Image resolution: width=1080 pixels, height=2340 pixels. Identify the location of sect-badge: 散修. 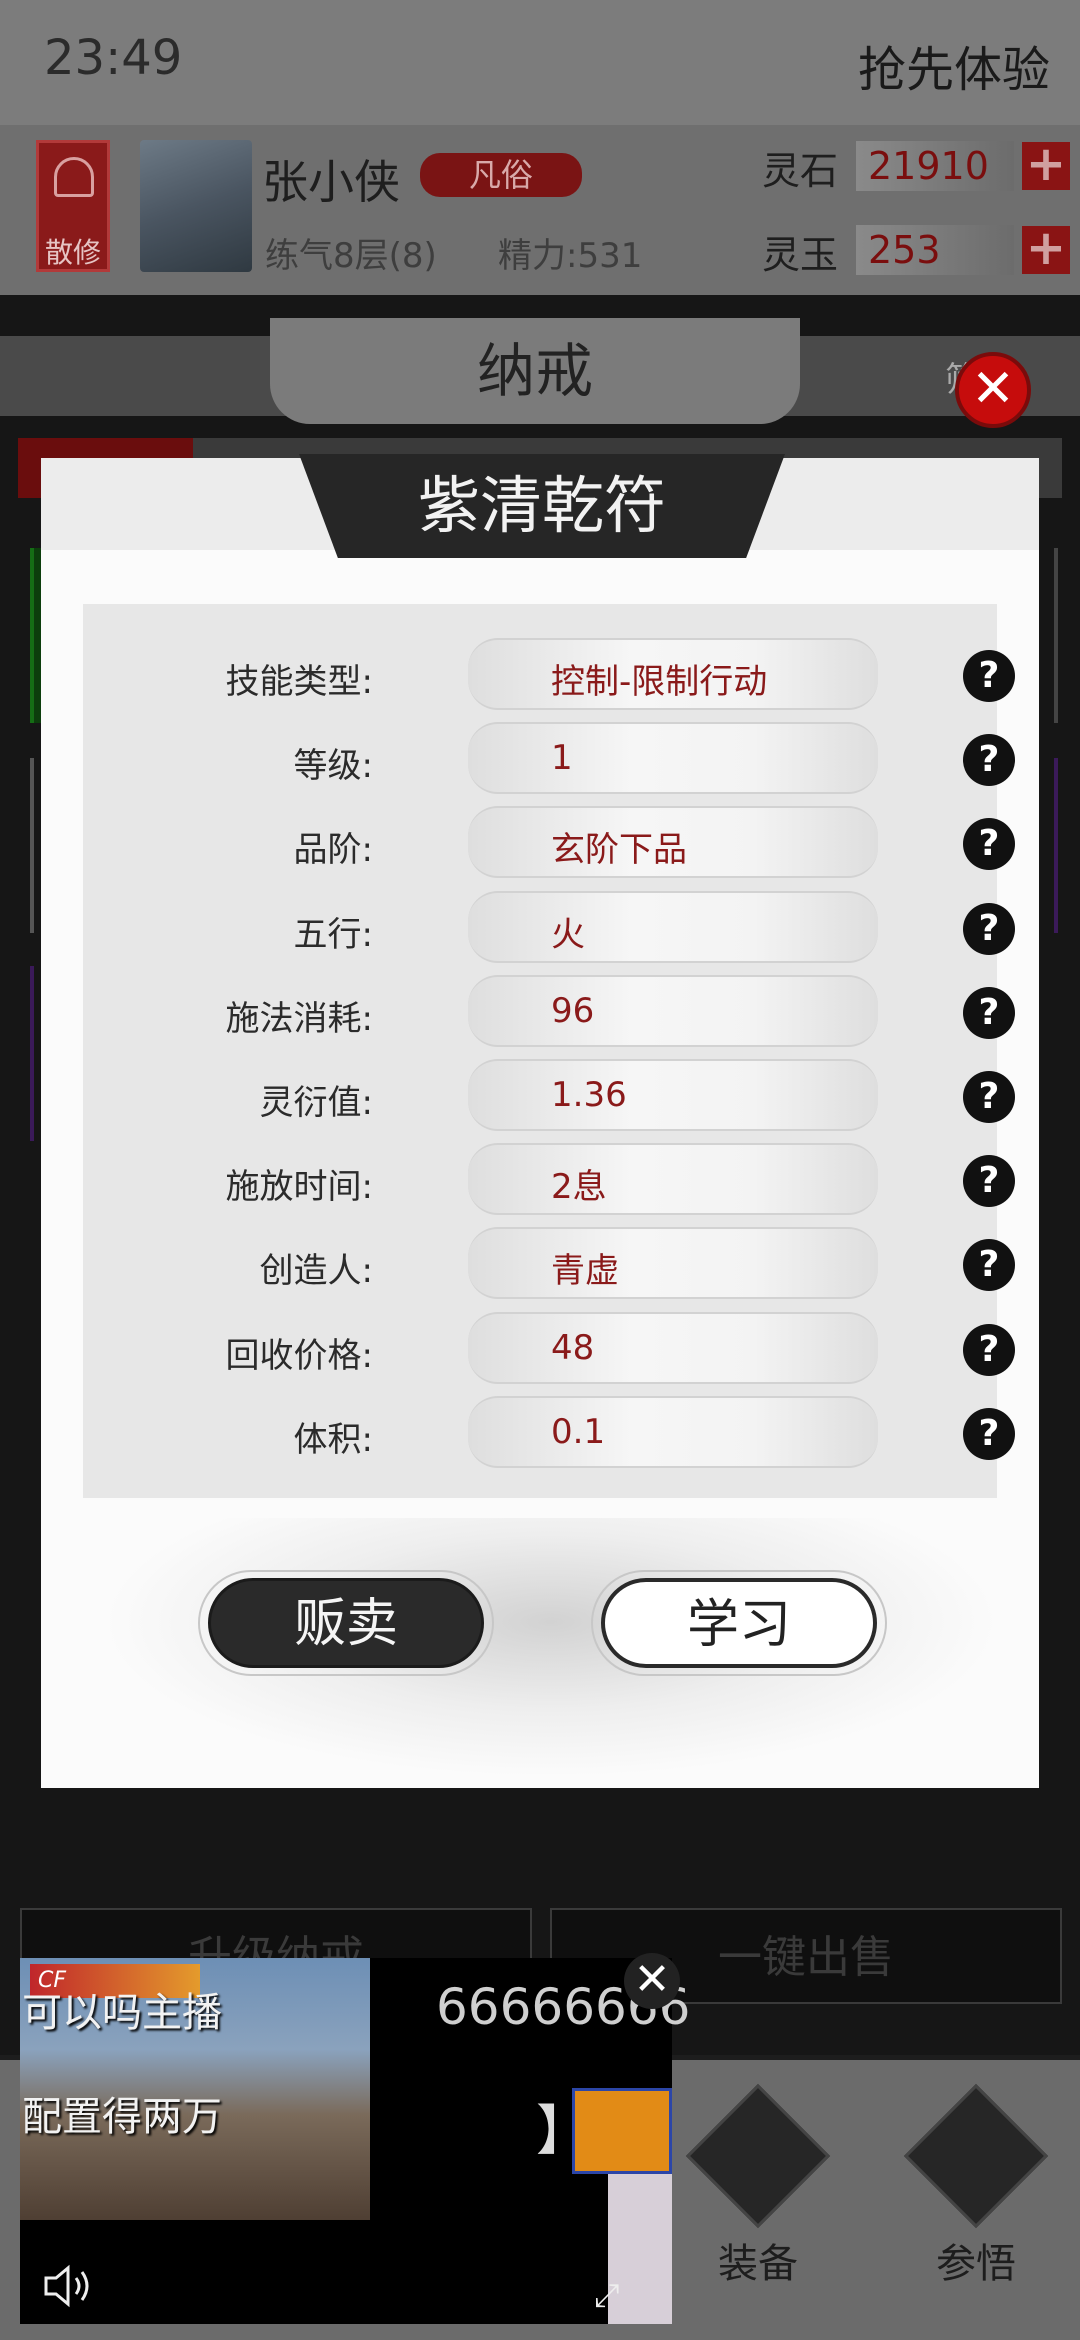
(73, 206).